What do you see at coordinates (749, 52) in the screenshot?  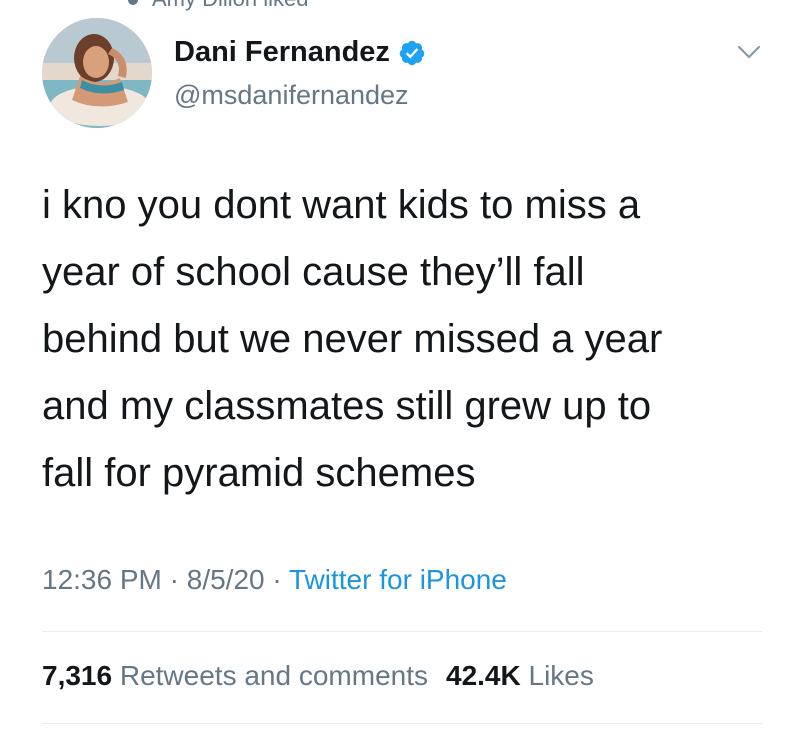 I see `chevron-down-icon` at bounding box center [749, 52].